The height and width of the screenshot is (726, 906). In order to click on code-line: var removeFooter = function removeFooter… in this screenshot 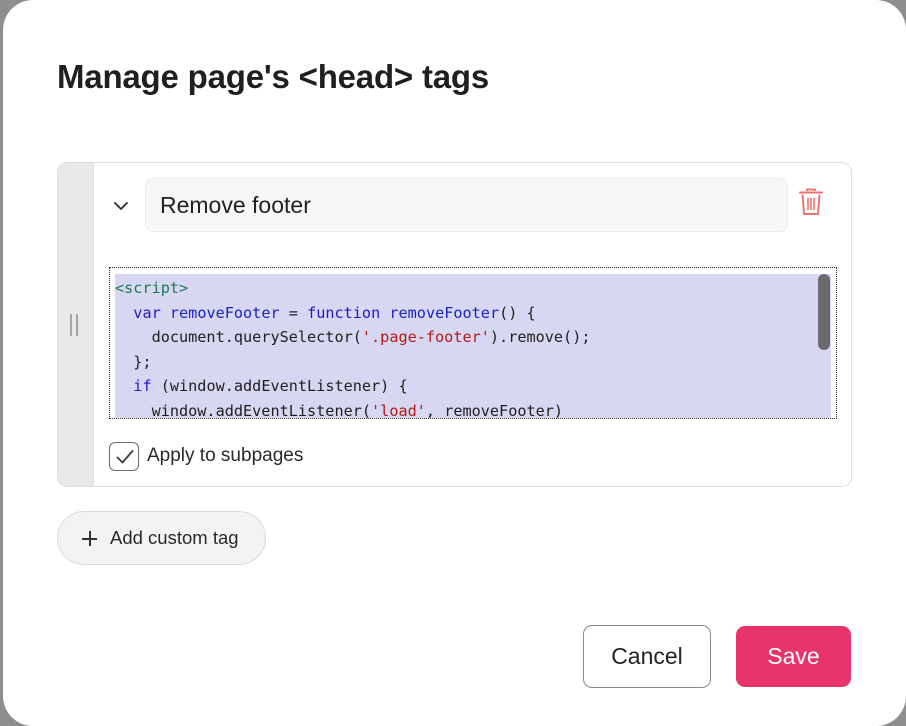, I will do `click(334, 312)`.